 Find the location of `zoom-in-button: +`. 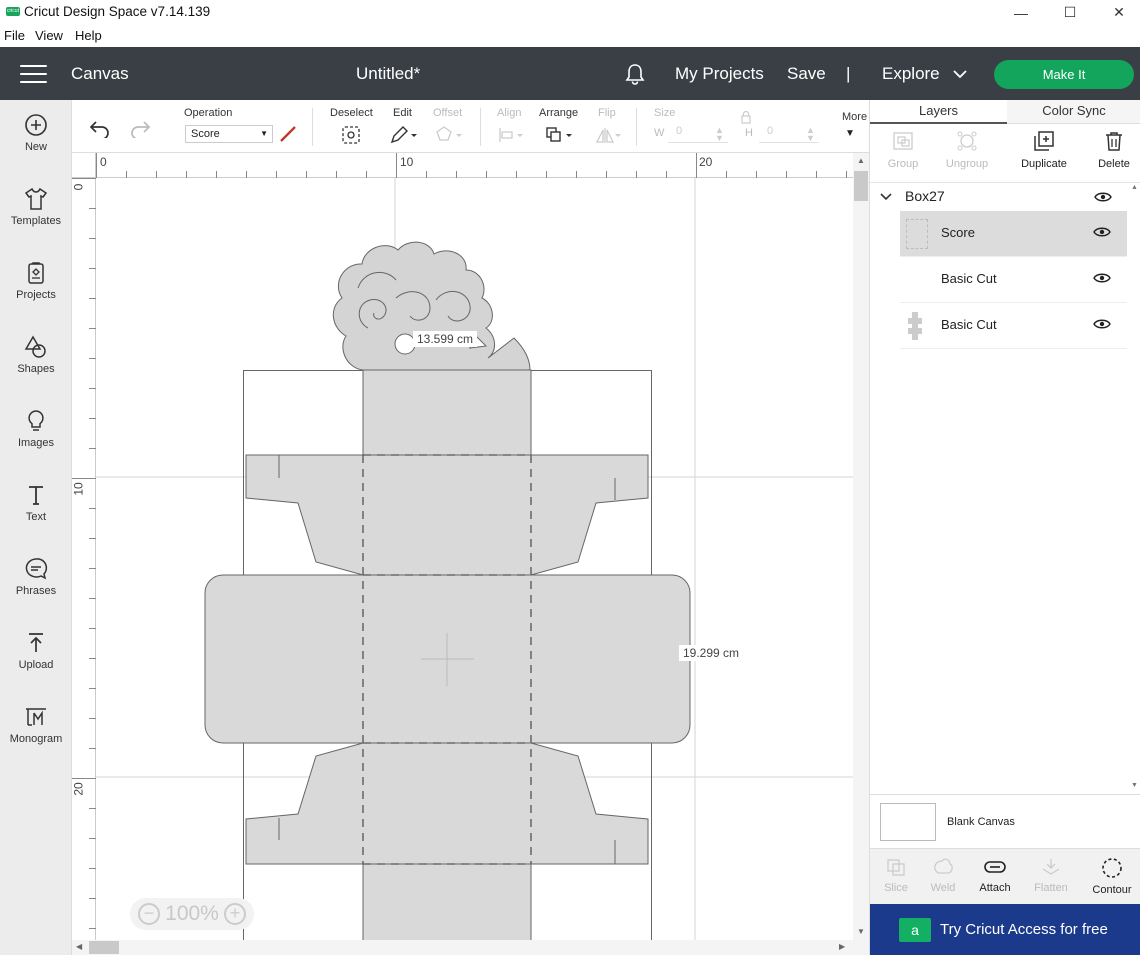

zoom-in-button: + is located at coordinates (235, 914).